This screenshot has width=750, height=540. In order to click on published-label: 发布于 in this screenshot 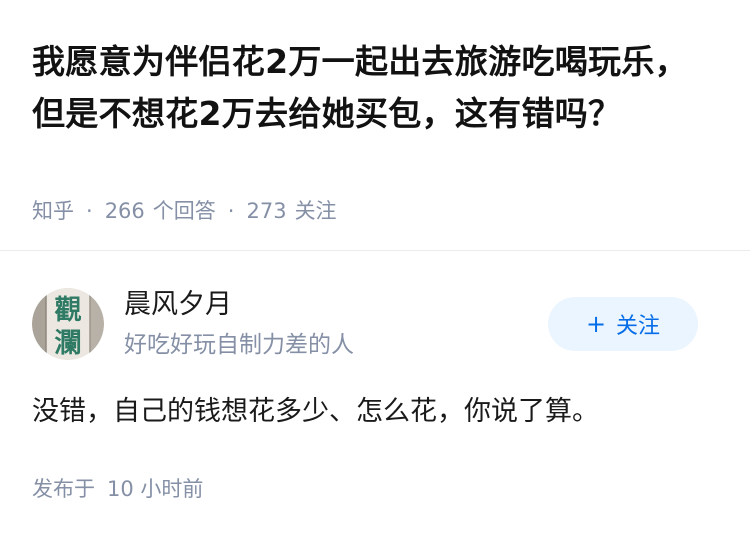, I will do `click(63, 489)`.